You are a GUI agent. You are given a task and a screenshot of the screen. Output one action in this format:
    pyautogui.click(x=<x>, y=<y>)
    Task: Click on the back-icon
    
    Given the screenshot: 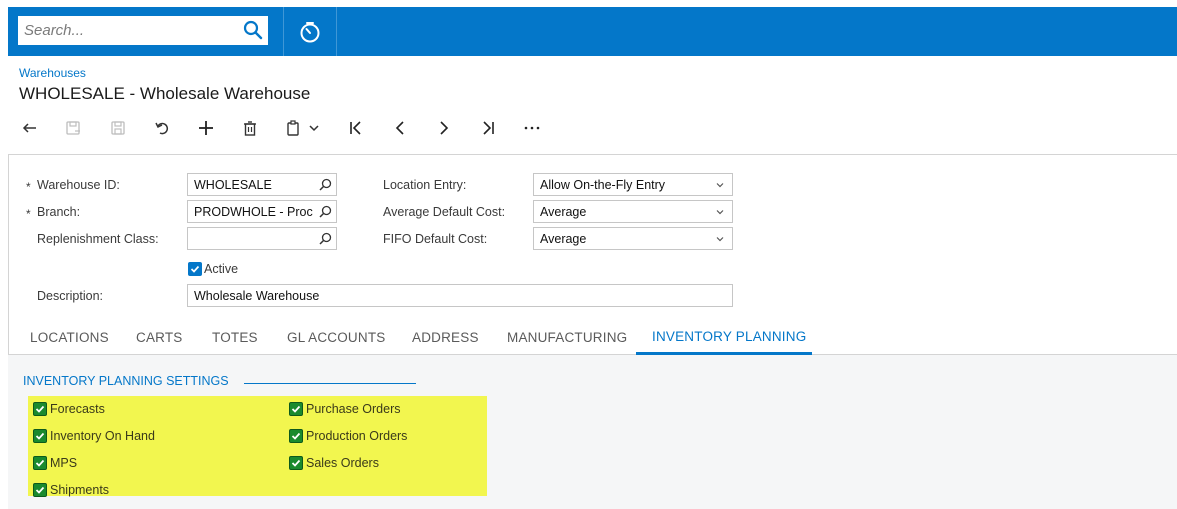 What is the action you would take?
    pyautogui.click(x=30, y=128)
    